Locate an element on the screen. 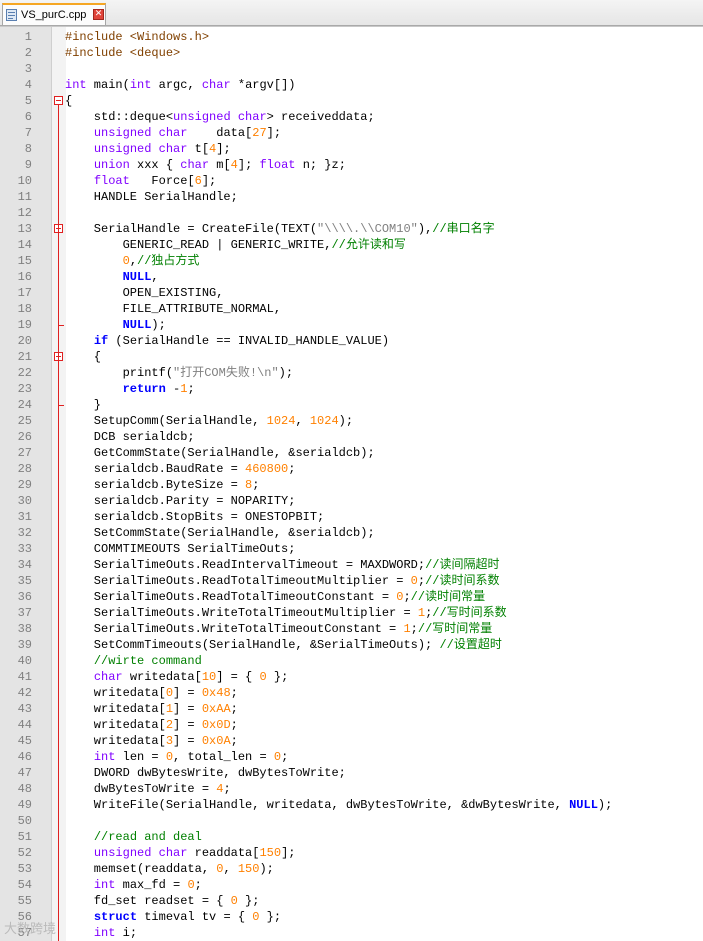 This screenshot has width=703, height=941. code-token: writedata[ is located at coordinates (162, 677).